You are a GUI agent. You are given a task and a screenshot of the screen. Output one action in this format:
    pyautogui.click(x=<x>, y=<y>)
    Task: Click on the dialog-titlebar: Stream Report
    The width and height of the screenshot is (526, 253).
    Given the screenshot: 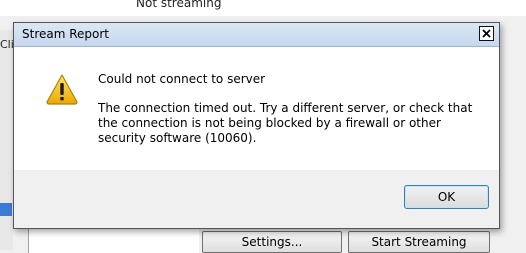 What is the action you would take?
    pyautogui.click(x=256, y=35)
    